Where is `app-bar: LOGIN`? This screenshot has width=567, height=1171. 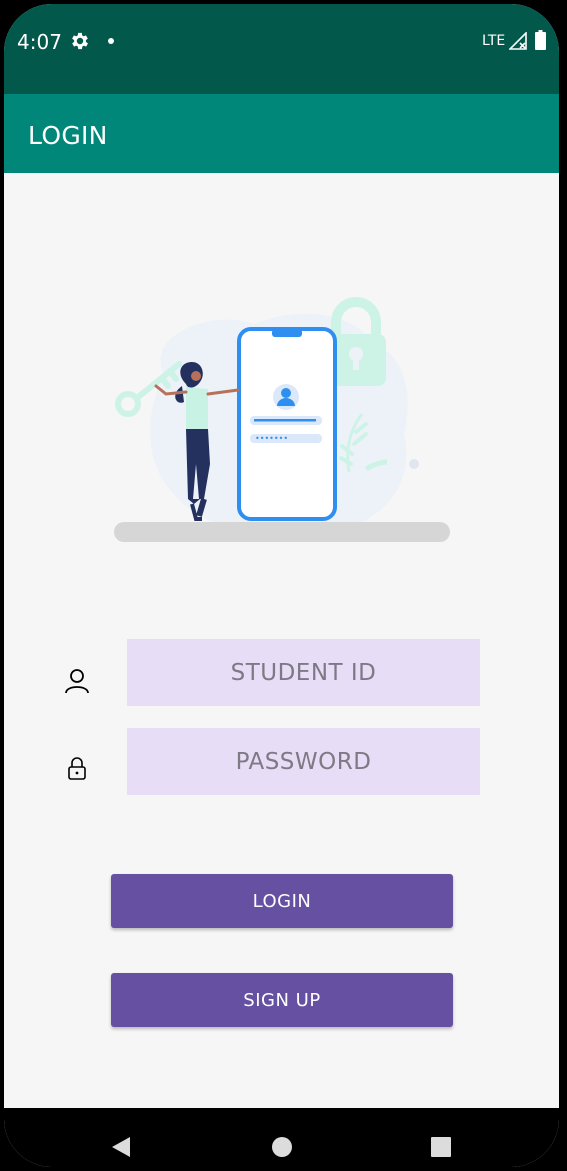 app-bar: LOGIN is located at coordinates (281, 133).